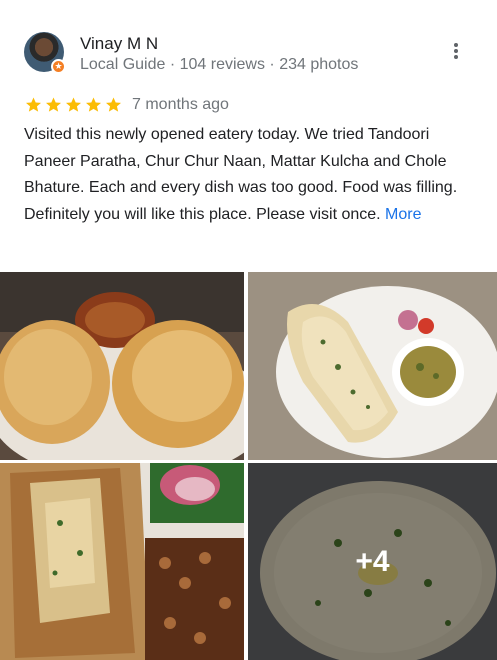 This screenshot has width=497, height=660. Describe the element at coordinates (119, 44) in the screenshot. I see `reviewer-name: Vinay M N` at that location.